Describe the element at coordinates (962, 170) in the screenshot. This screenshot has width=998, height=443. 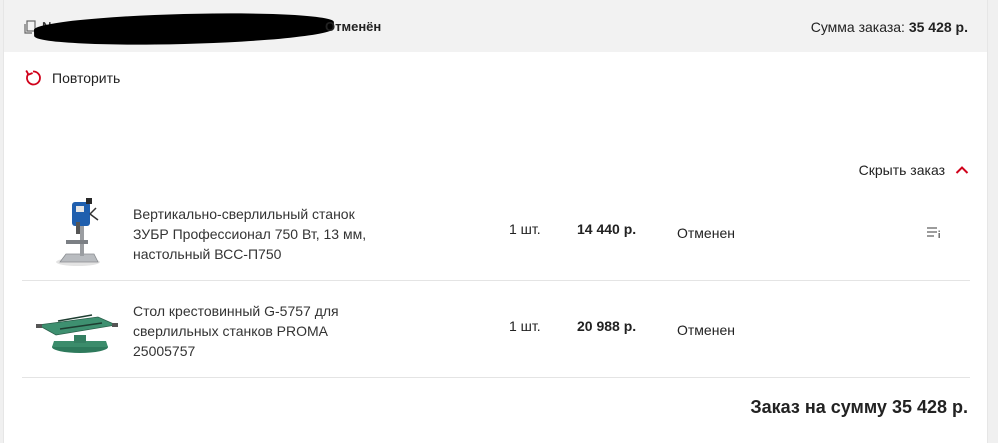
I see `chevron-up-icon` at that location.